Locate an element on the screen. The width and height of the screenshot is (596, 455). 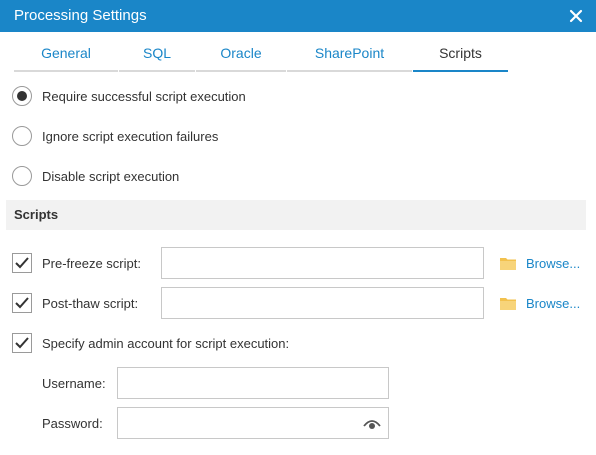
scripts-section-header: Scripts is located at coordinates (296, 215).